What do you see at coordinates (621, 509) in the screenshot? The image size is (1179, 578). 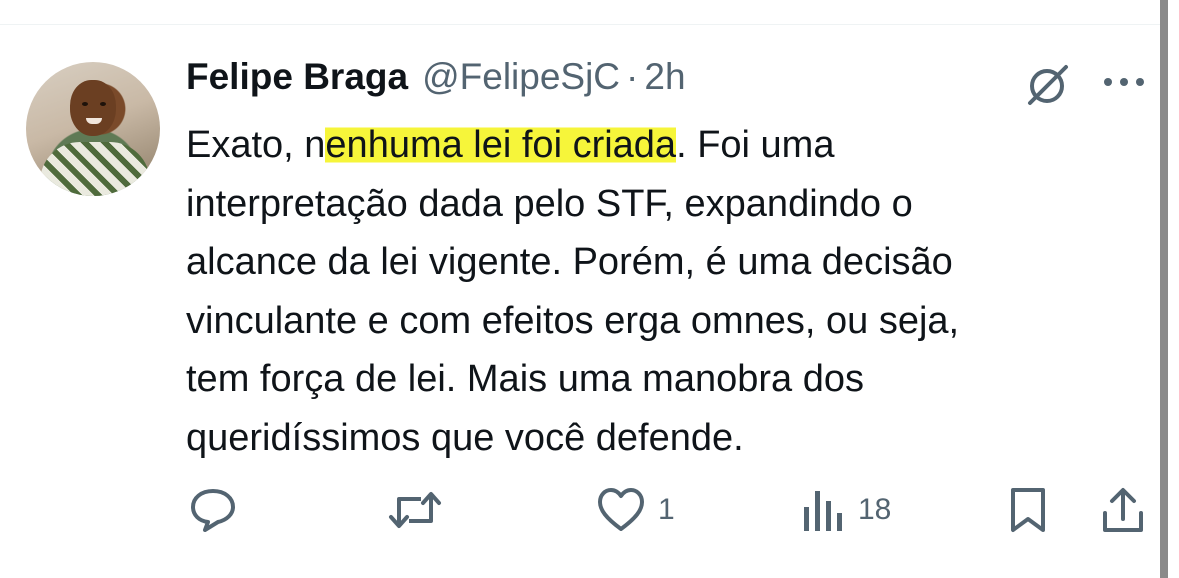 I see `like-icon` at bounding box center [621, 509].